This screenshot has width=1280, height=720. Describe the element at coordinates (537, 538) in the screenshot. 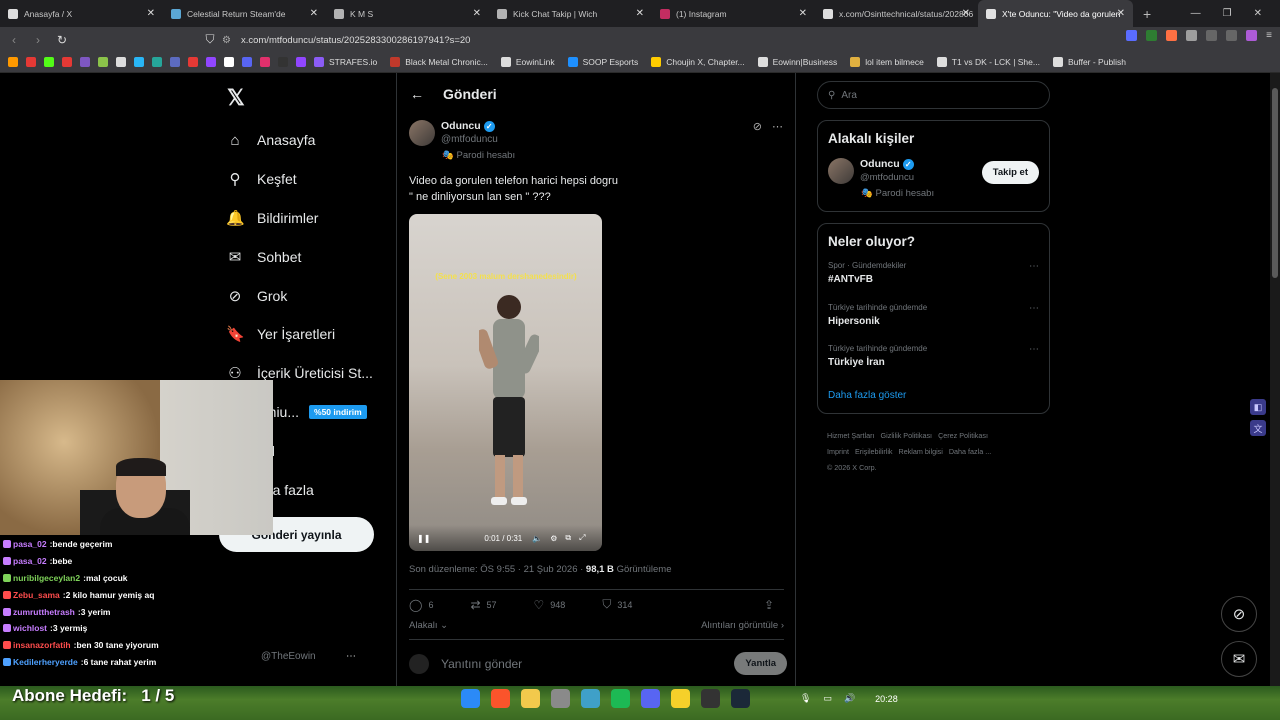

I see `mute-icon: 🔈` at that location.